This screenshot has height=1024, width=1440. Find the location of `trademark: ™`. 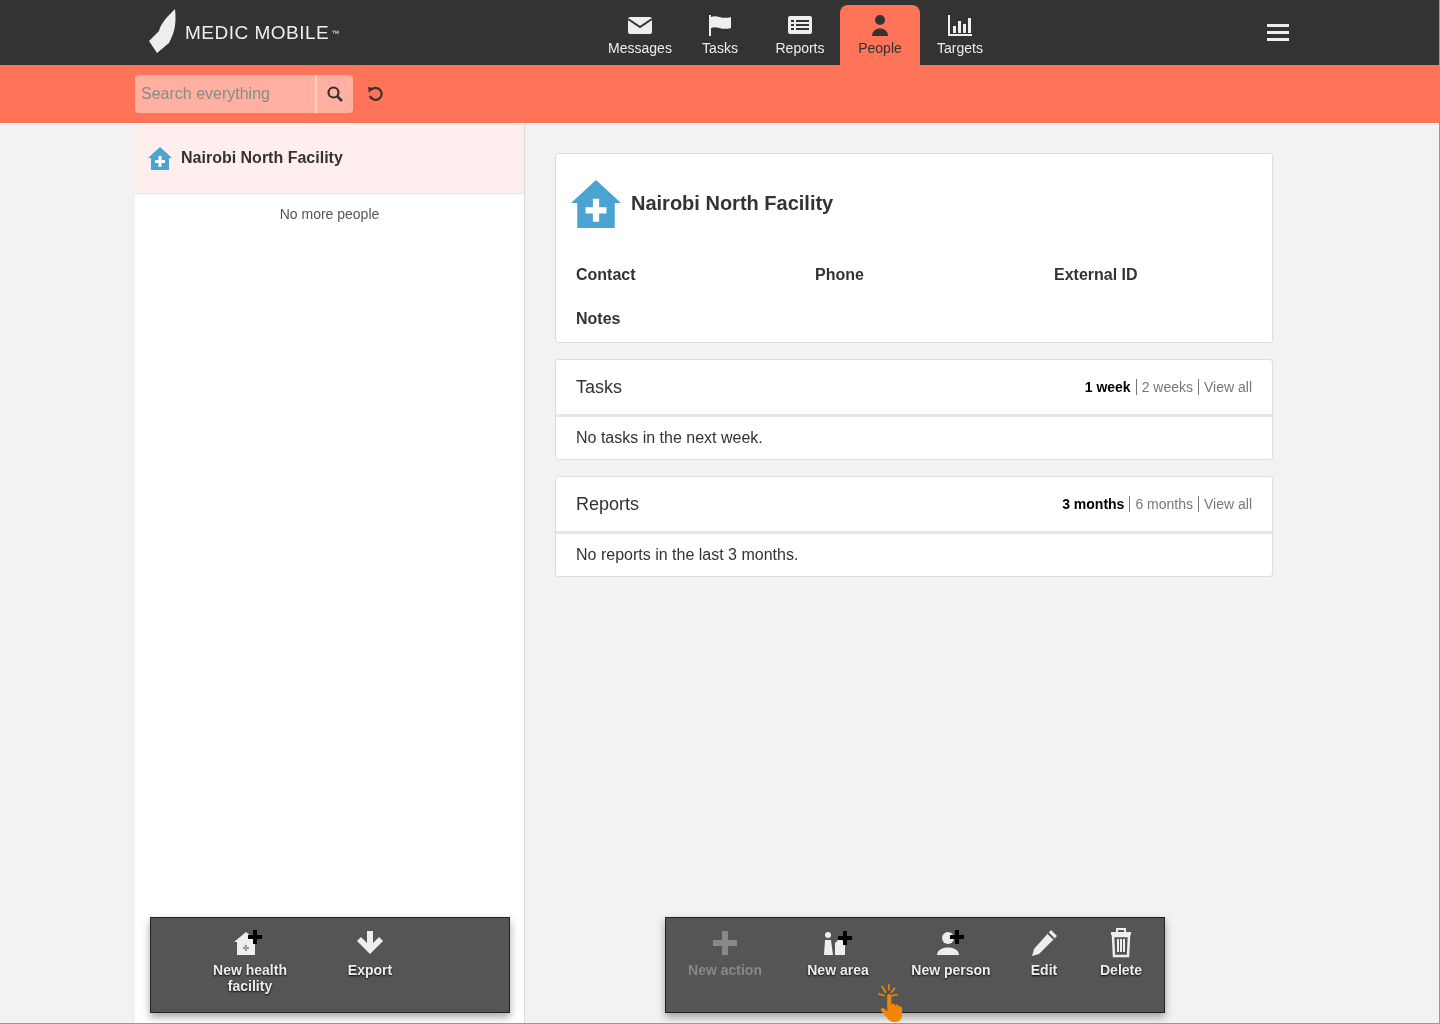

trademark: ™ is located at coordinates (335, 33).